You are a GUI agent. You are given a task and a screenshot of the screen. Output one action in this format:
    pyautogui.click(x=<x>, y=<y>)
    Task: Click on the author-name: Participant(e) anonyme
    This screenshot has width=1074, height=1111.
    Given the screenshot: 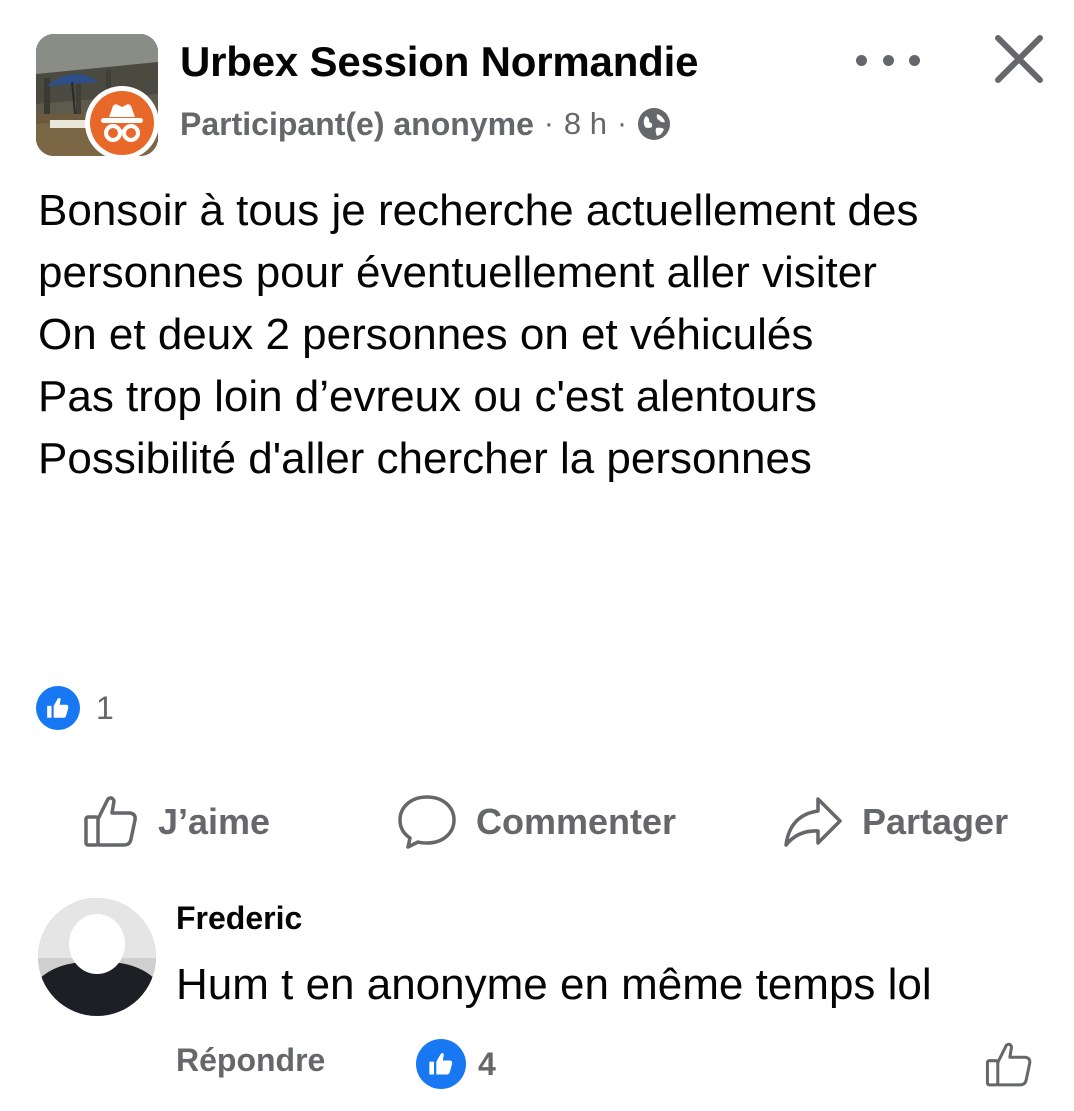 What is the action you would take?
    pyautogui.click(x=357, y=124)
    